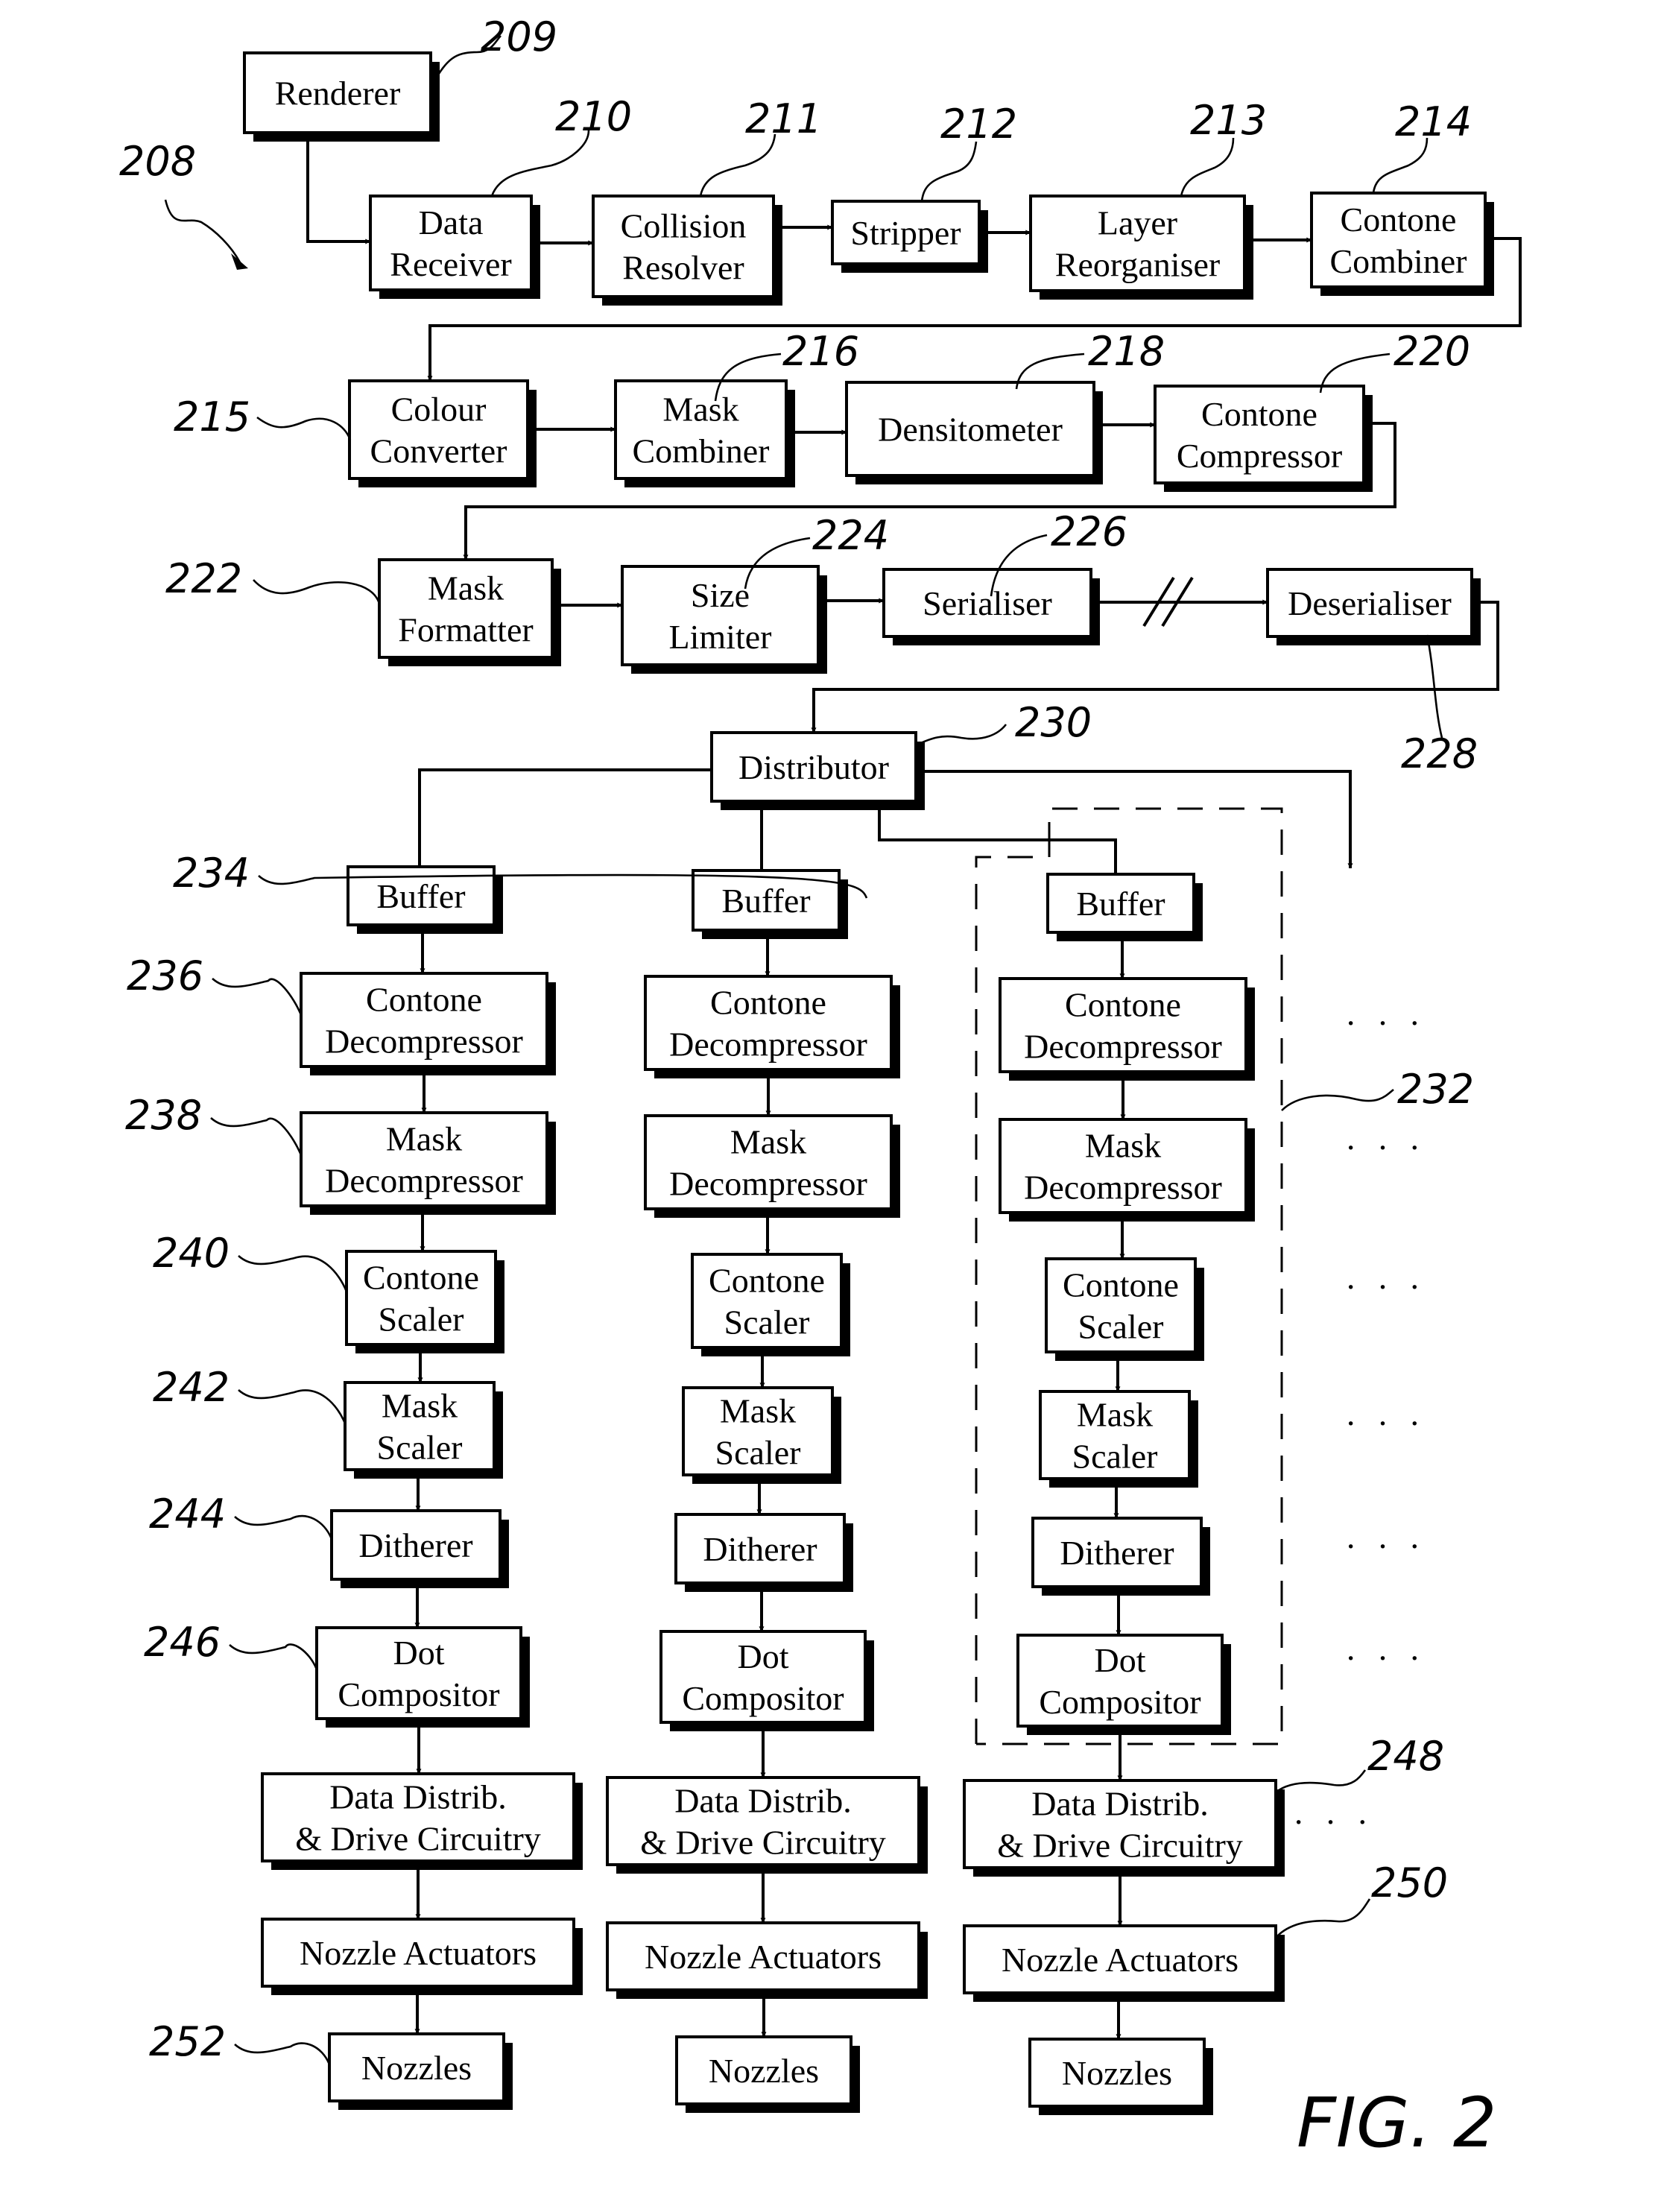 This screenshot has height=2212, width=1664. What do you see at coordinates (212, 417) in the screenshot?
I see `ref-215: 215` at bounding box center [212, 417].